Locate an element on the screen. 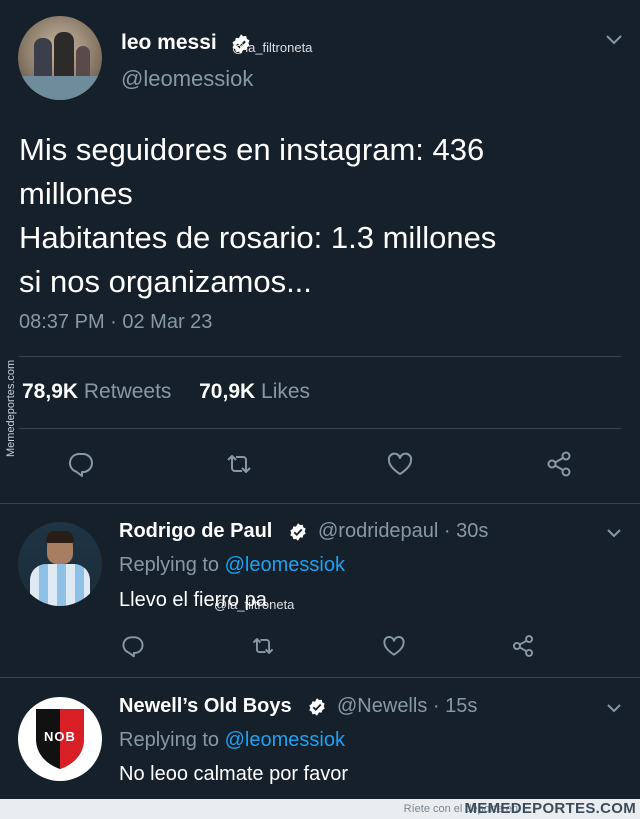 The image size is (640, 819). reply-author-handle: @Newells · 15s is located at coordinates (407, 706).